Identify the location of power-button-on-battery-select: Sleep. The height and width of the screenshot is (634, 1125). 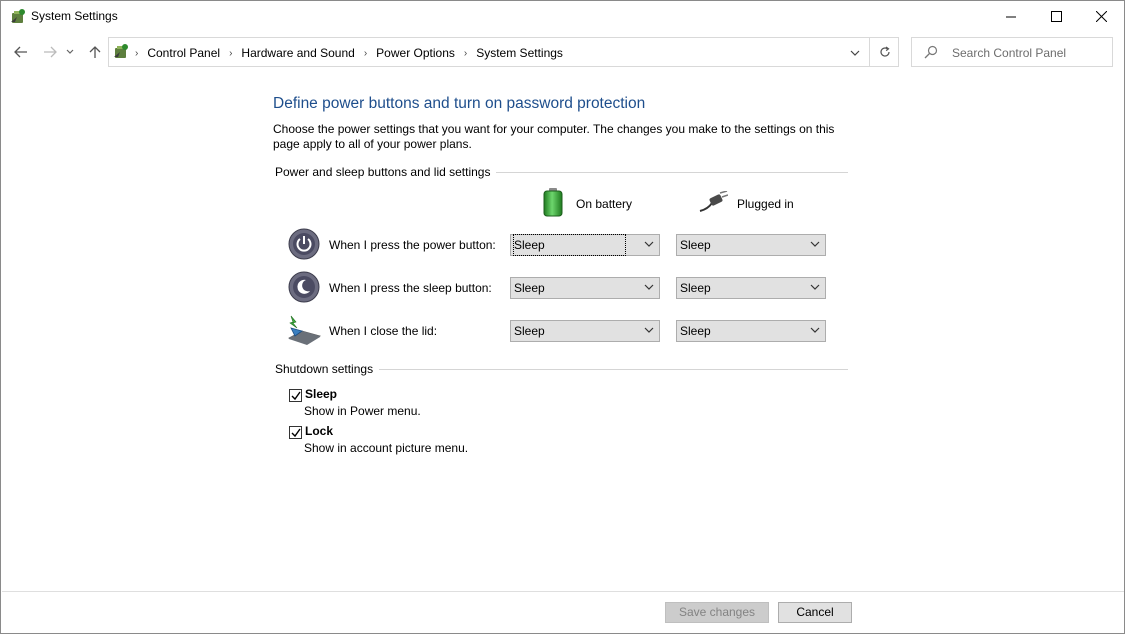
(585, 245).